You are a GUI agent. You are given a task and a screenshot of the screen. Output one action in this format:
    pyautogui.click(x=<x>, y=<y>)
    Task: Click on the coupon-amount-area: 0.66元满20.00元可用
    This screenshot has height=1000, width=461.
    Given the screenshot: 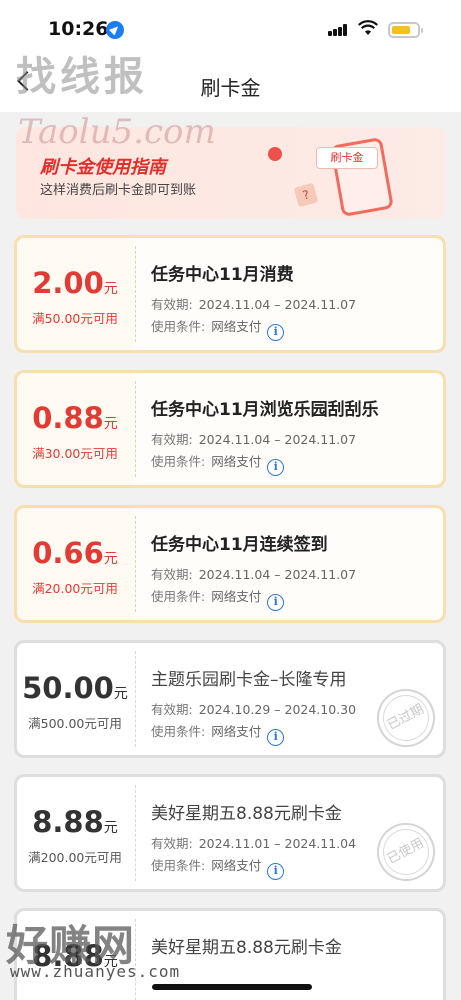 What is the action you would take?
    pyautogui.click(x=75, y=564)
    